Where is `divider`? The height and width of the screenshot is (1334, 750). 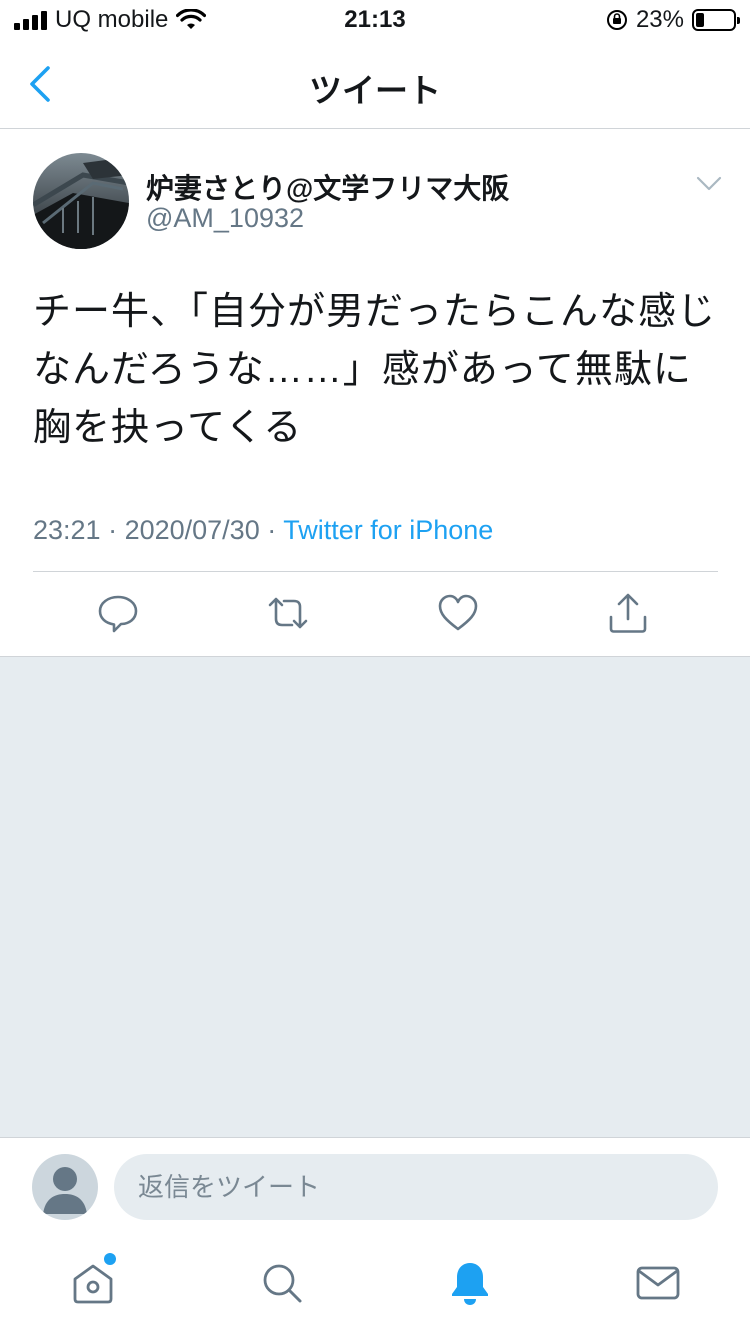 divider is located at coordinates (375, 571).